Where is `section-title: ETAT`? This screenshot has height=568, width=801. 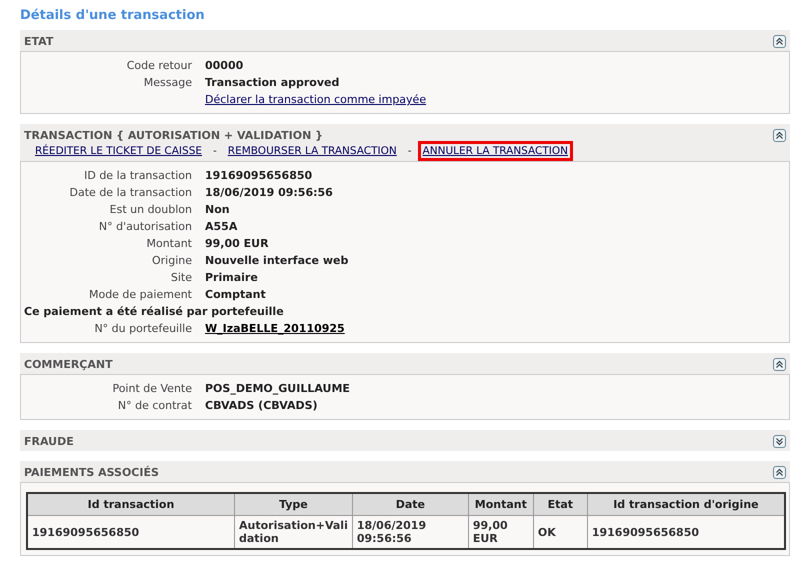
section-title: ETAT is located at coordinates (39, 41).